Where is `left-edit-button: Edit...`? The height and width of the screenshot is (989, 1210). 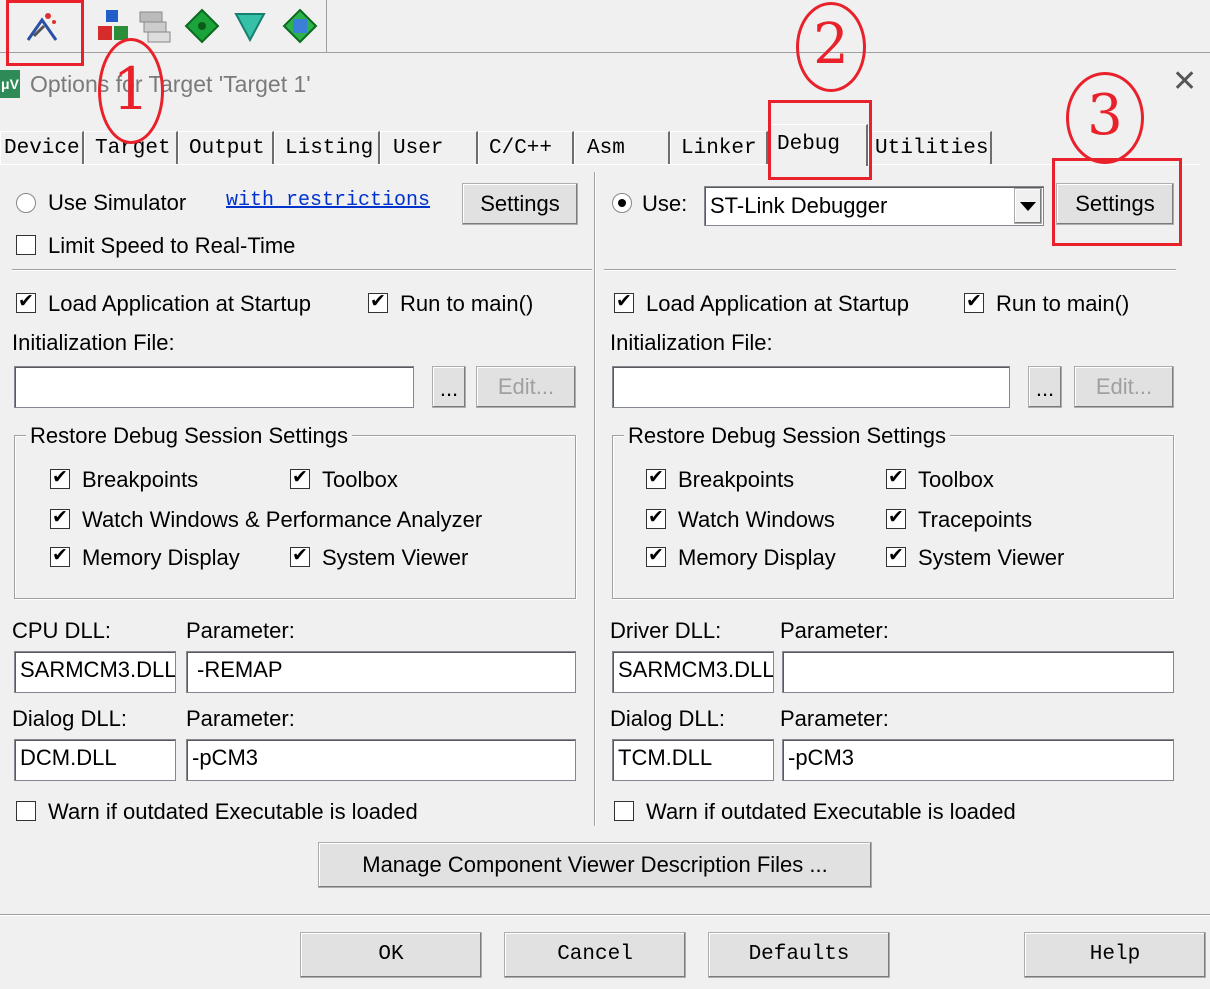 left-edit-button: Edit... is located at coordinates (526, 387).